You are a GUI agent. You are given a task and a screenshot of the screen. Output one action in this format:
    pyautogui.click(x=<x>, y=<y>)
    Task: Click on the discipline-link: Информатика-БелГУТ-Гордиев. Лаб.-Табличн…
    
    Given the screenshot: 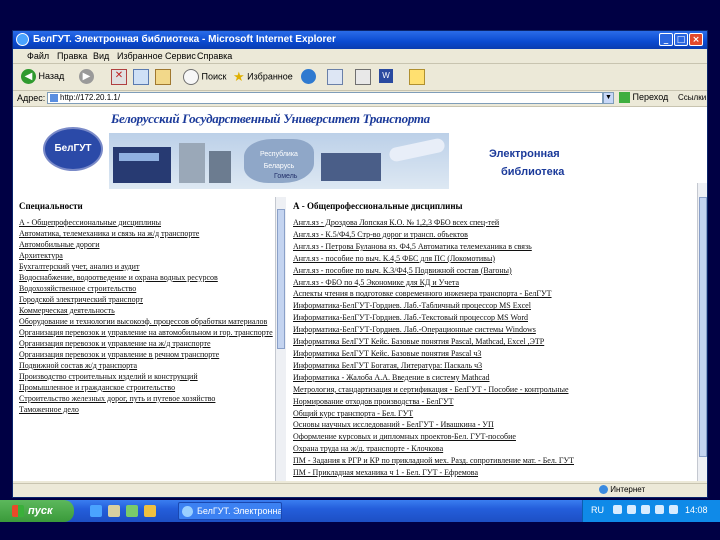 What is the action you would take?
    pyautogui.click(x=496, y=306)
    